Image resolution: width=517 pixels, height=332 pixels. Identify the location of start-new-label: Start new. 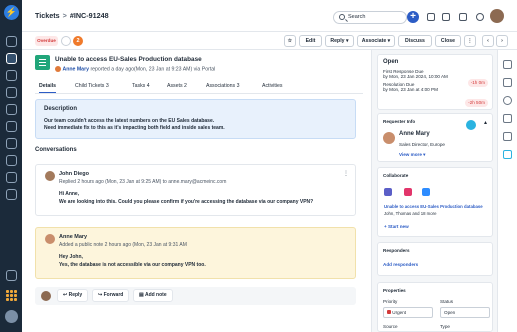
(398, 226).